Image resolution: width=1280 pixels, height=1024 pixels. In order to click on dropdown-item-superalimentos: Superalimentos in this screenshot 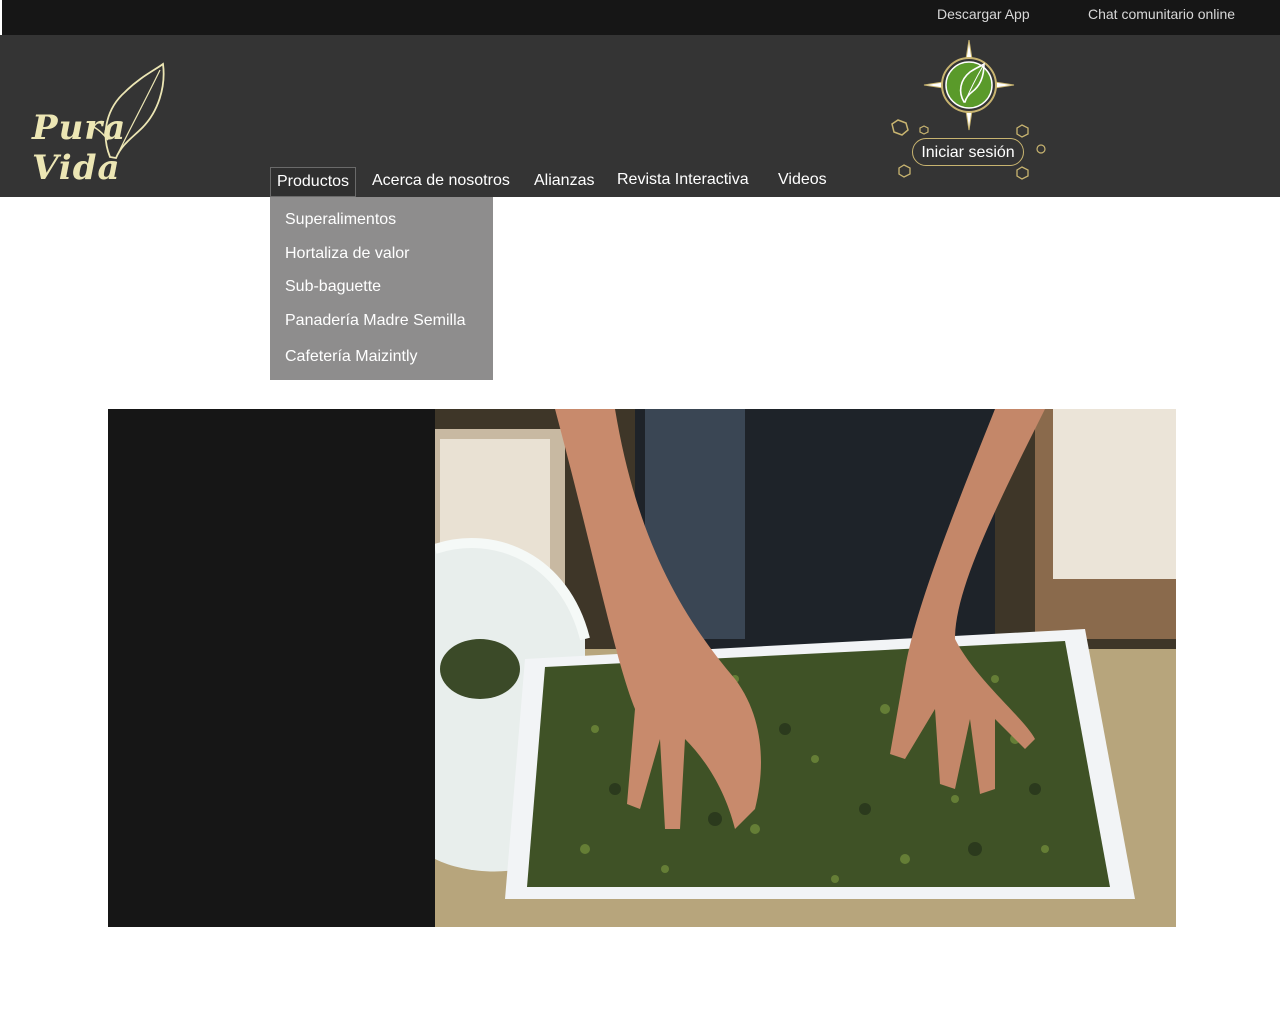, I will do `click(340, 220)`.